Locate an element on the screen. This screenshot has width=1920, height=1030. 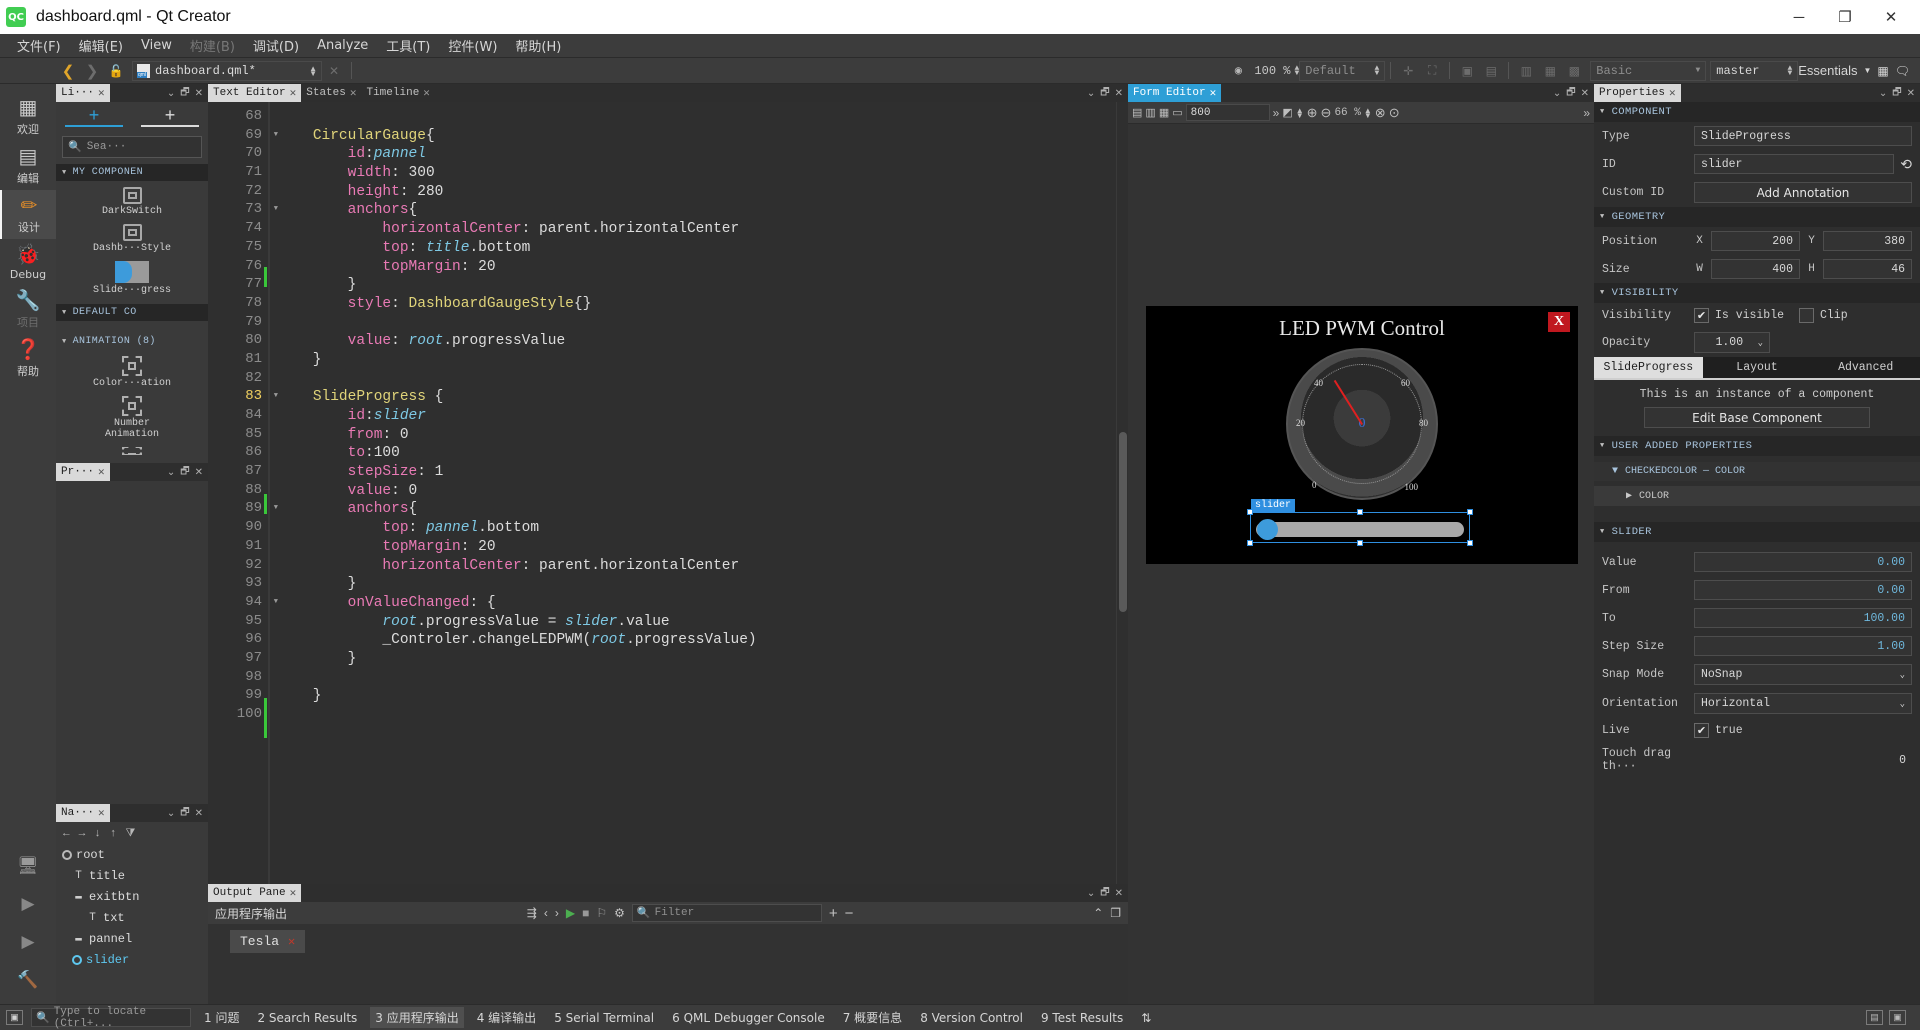
branch-combo-spinner-icon: ▲ ▼ is located at coordinates (1789, 70).